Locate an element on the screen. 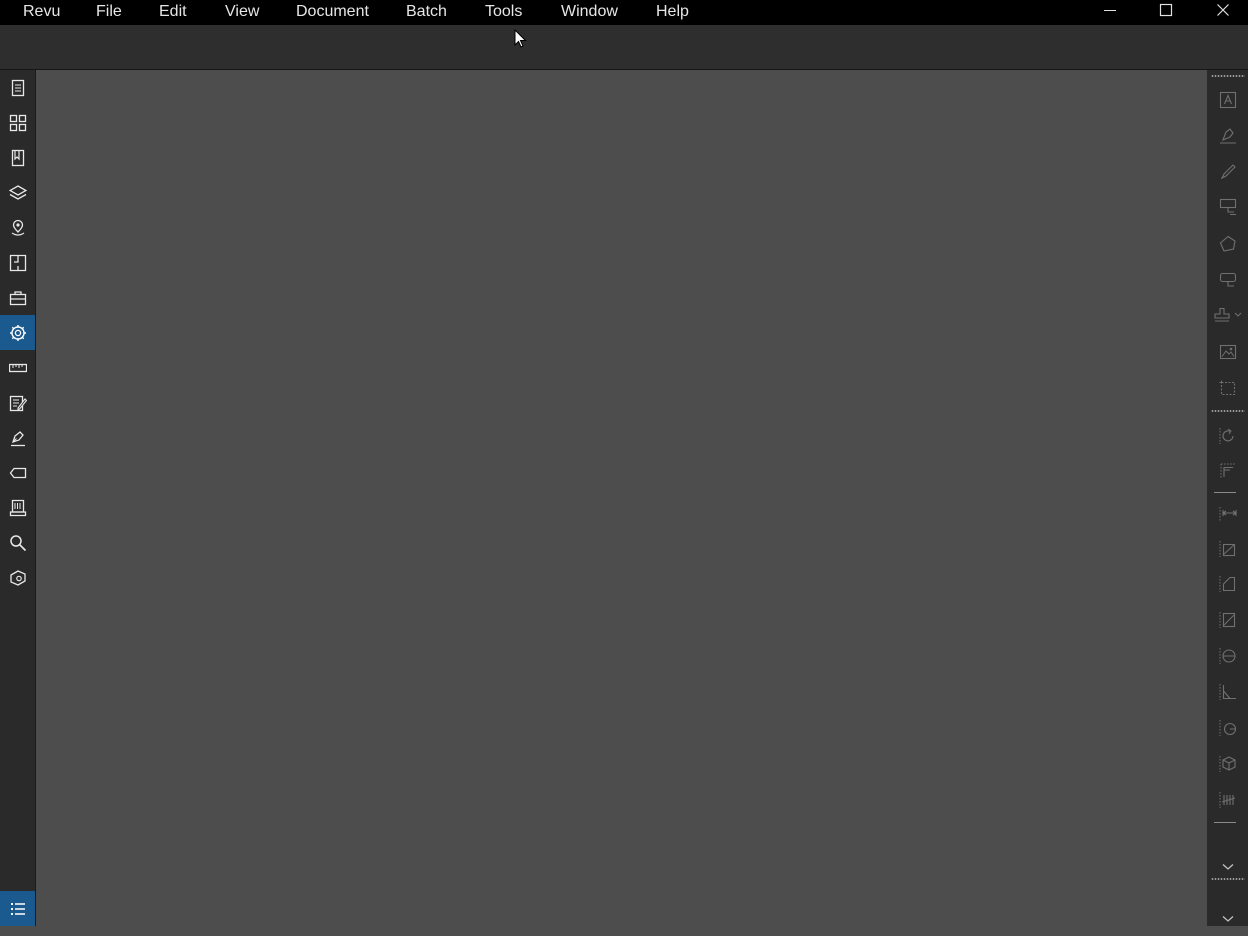  image-tool is located at coordinates (1227, 352).